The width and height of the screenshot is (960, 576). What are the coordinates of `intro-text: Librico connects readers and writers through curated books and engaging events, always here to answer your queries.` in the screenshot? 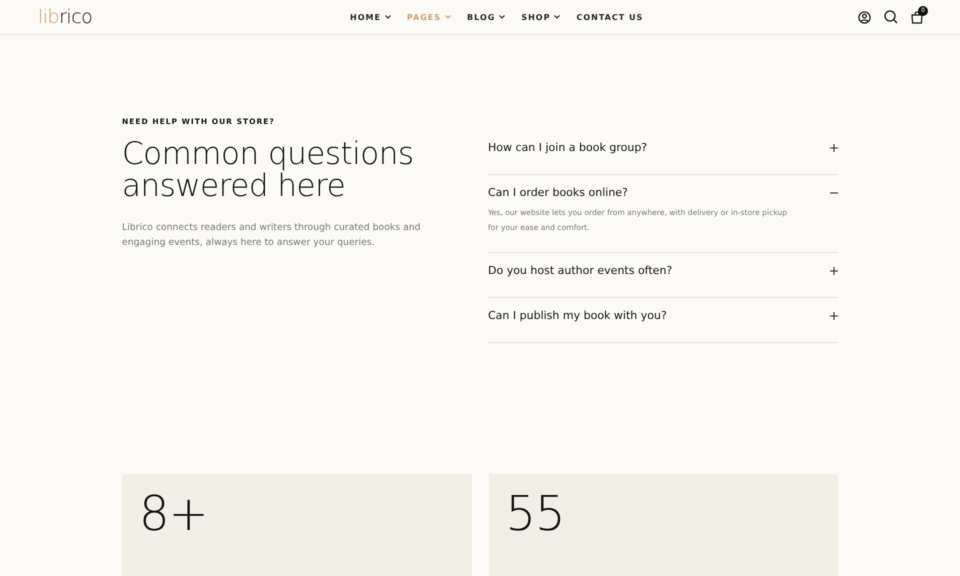 It's located at (272, 235).